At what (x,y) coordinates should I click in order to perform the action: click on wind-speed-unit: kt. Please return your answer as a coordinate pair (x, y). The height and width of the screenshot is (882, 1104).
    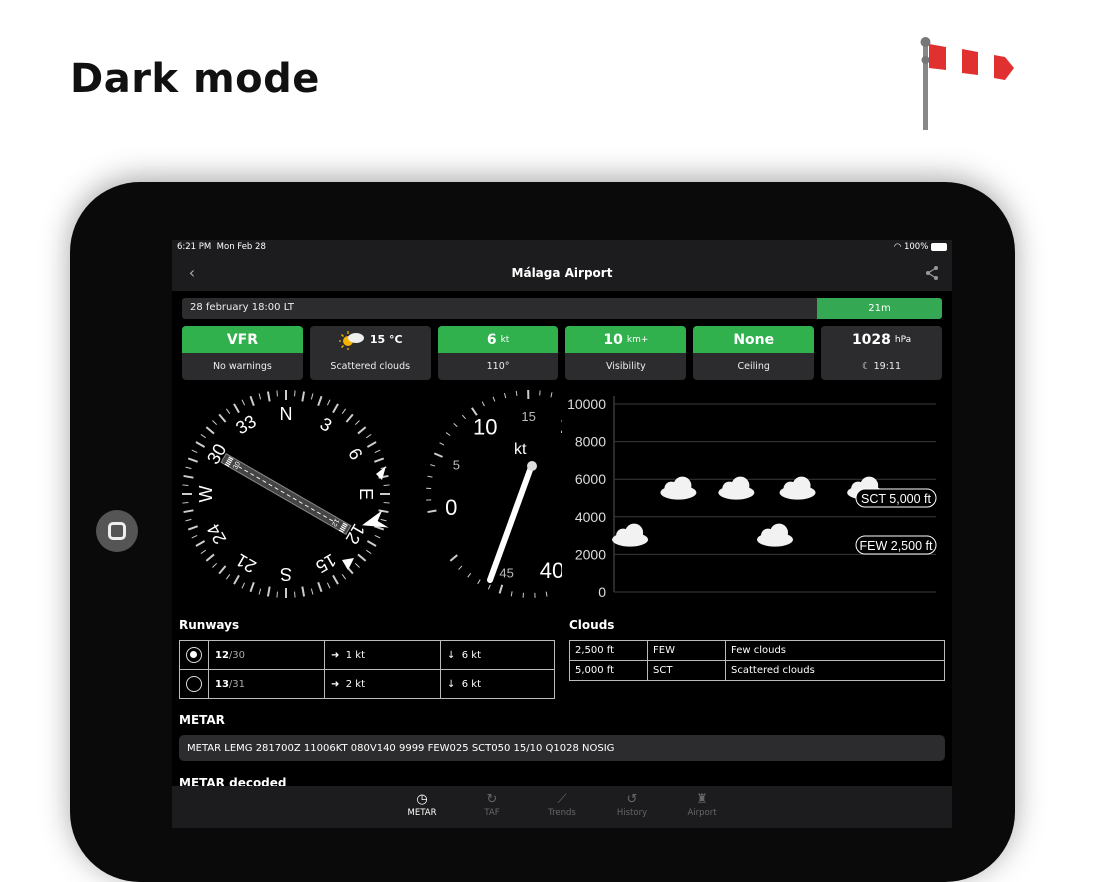
    Looking at the image, I should click on (505, 340).